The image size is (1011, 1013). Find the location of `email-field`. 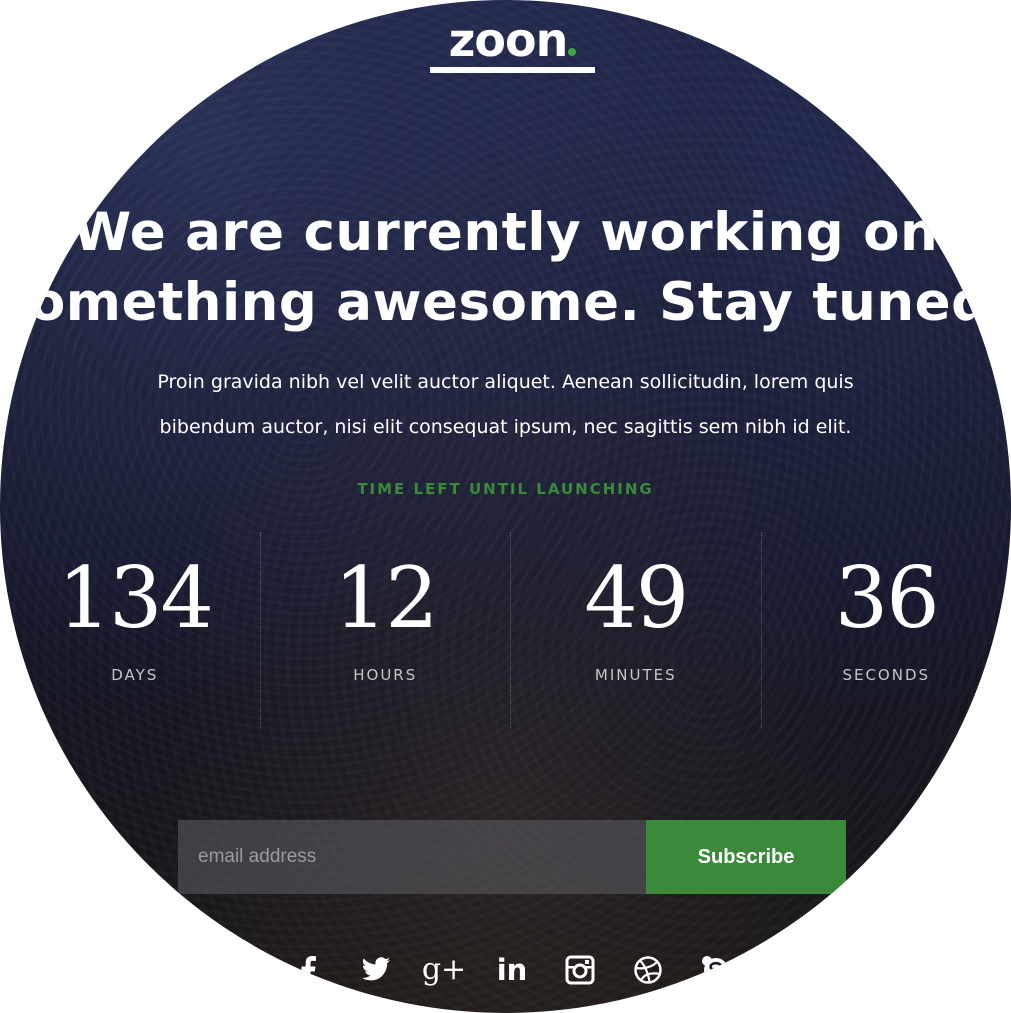

email-field is located at coordinates (412, 857).